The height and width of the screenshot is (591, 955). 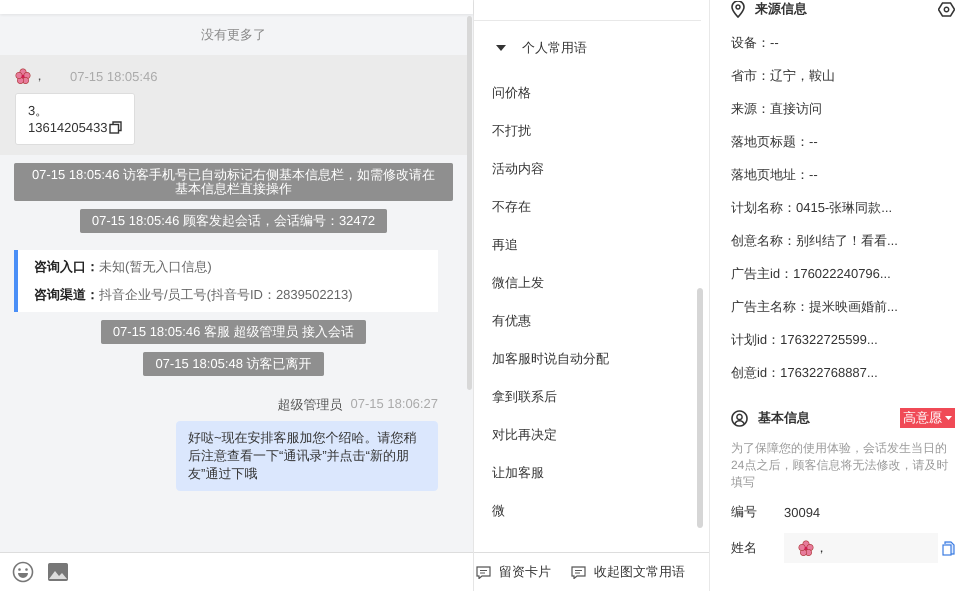 What do you see at coordinates (233, 332) in the screenshot?
I see `system-notice: 07-15 18:05:46 客服 超级管理员 接入会话` at bounding box center [233, 332].